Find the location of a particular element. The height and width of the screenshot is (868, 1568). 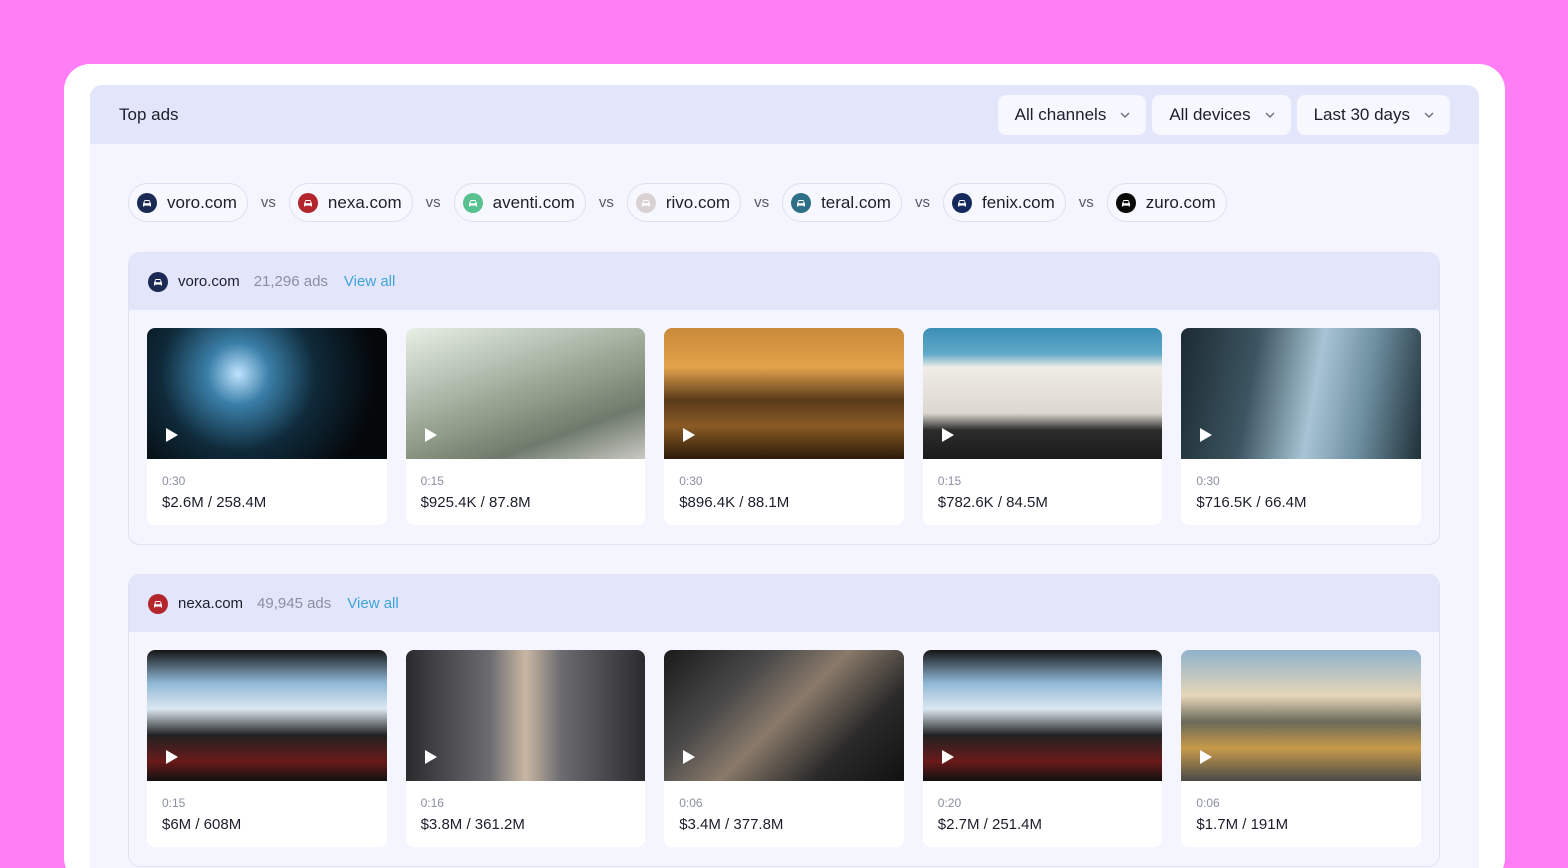

ad-duration: 0:06 is located at coordinates (691, 803).